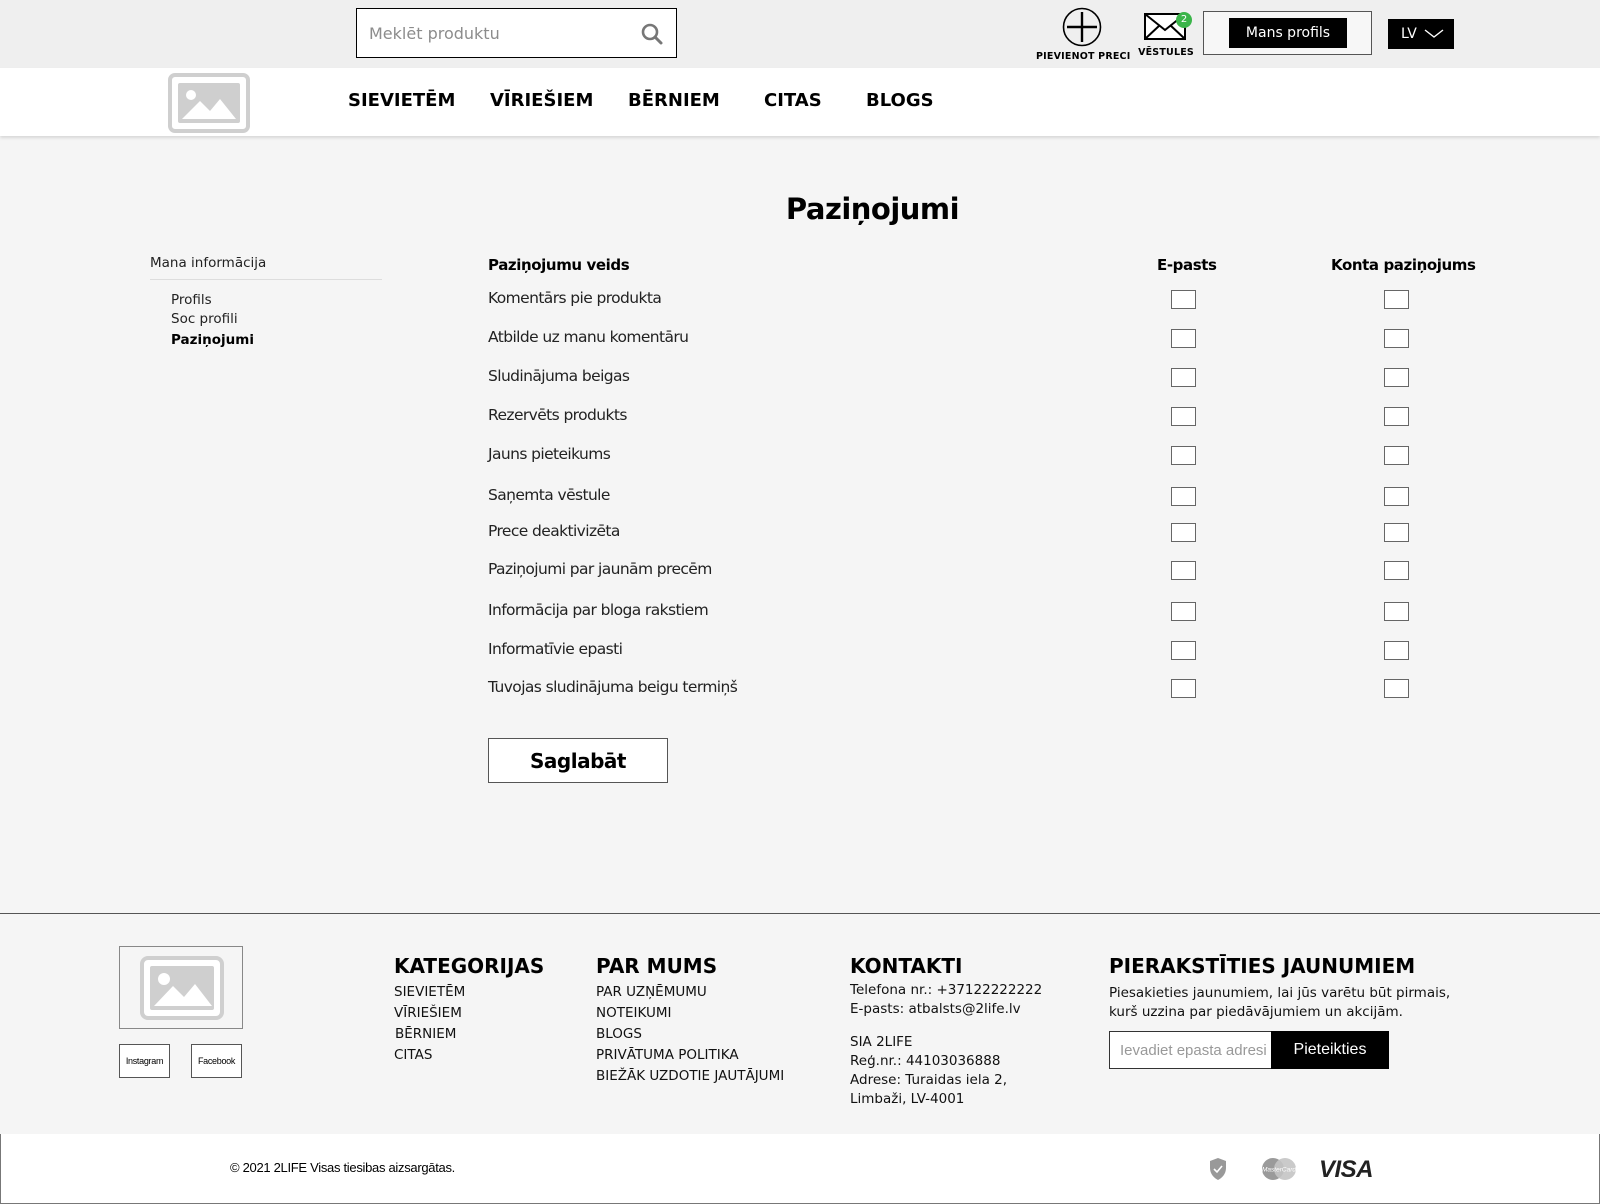  Describe the element at coordinates (598, 610) in the screenshot. I see `notification-type-label: Informācija par bloga rakstiem` at that location.